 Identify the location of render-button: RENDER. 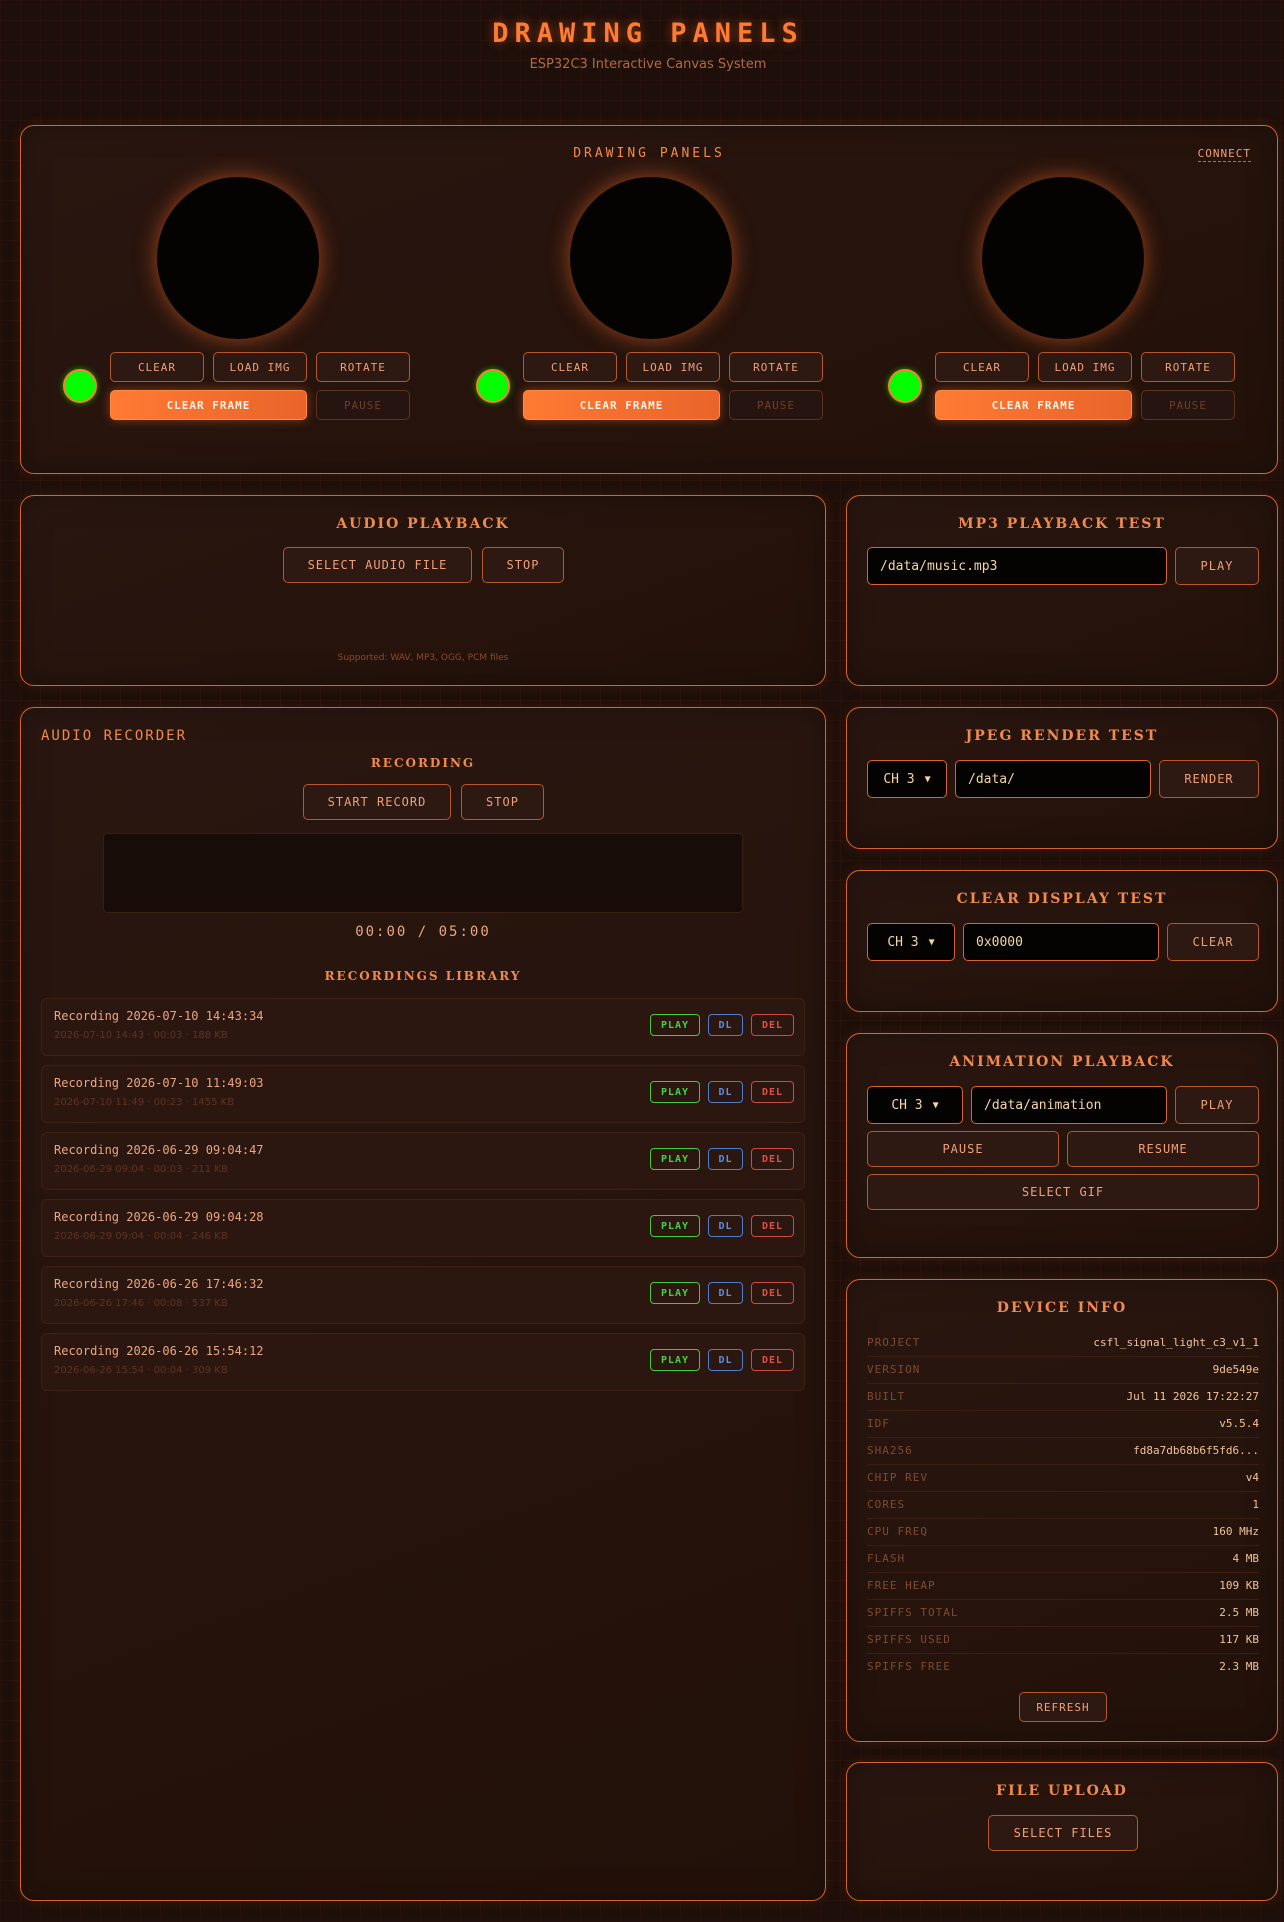
(1209, 779).